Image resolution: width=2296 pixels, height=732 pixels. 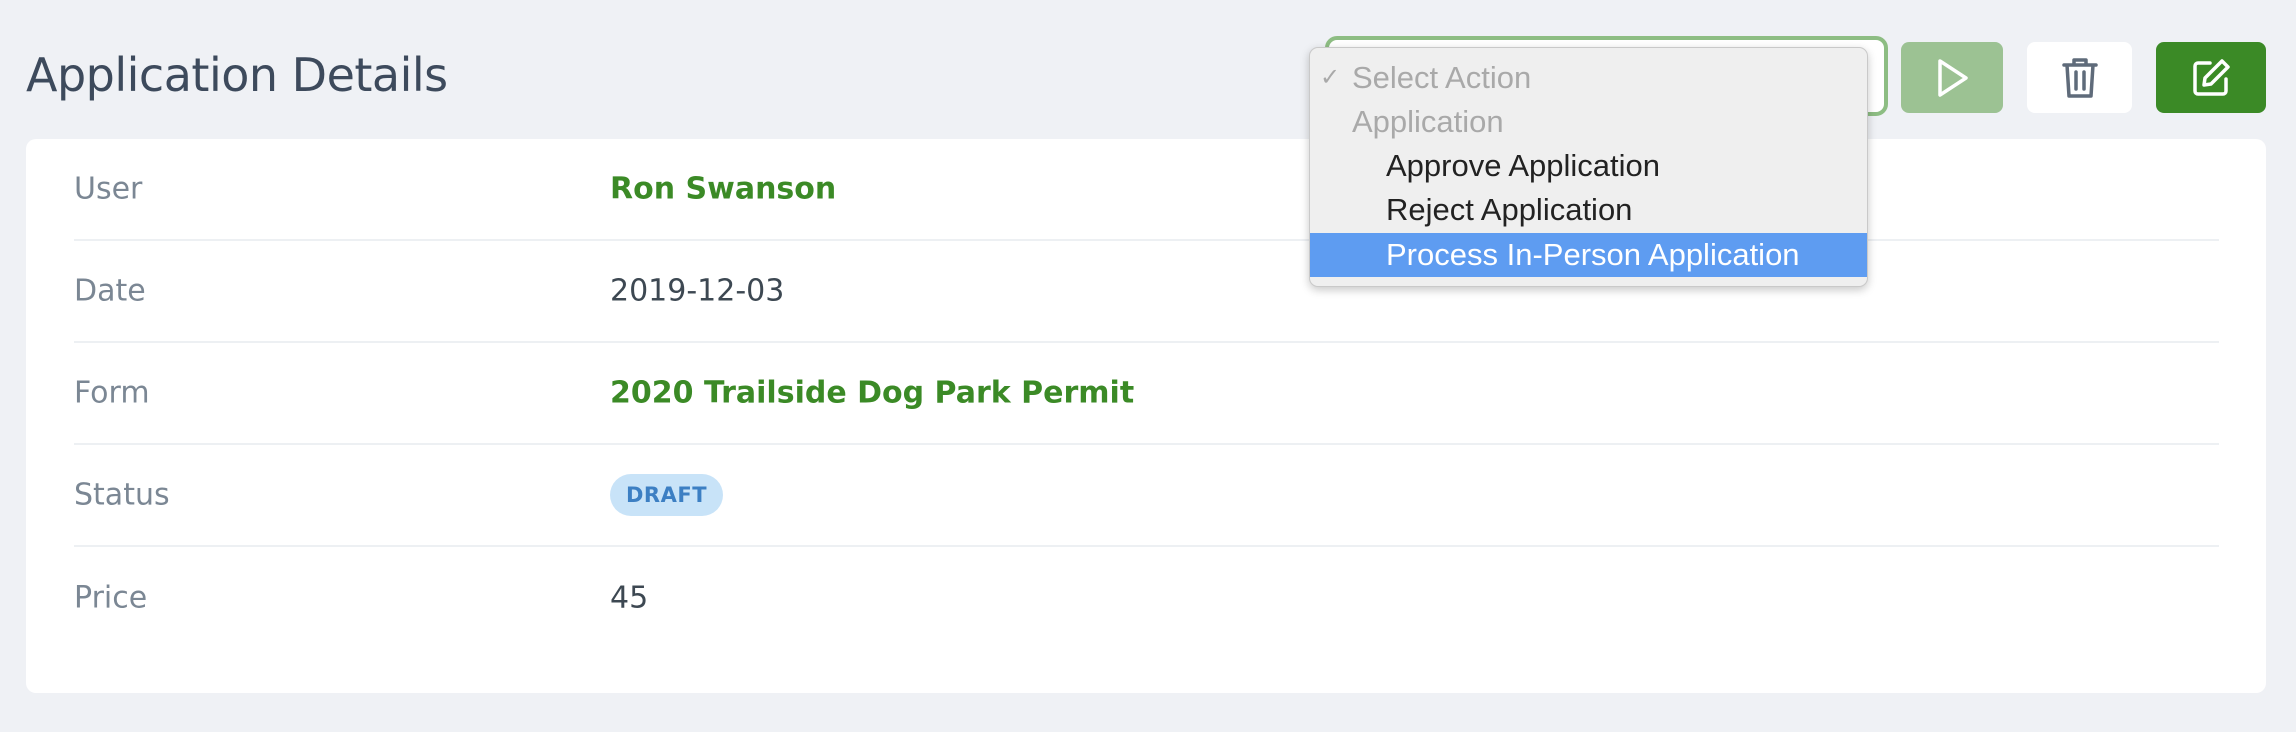 What do you see at coordinates (1588, 122) in the screenshot?
I see `dropdown-group-application: Application` at bounding box center [1588, 122].